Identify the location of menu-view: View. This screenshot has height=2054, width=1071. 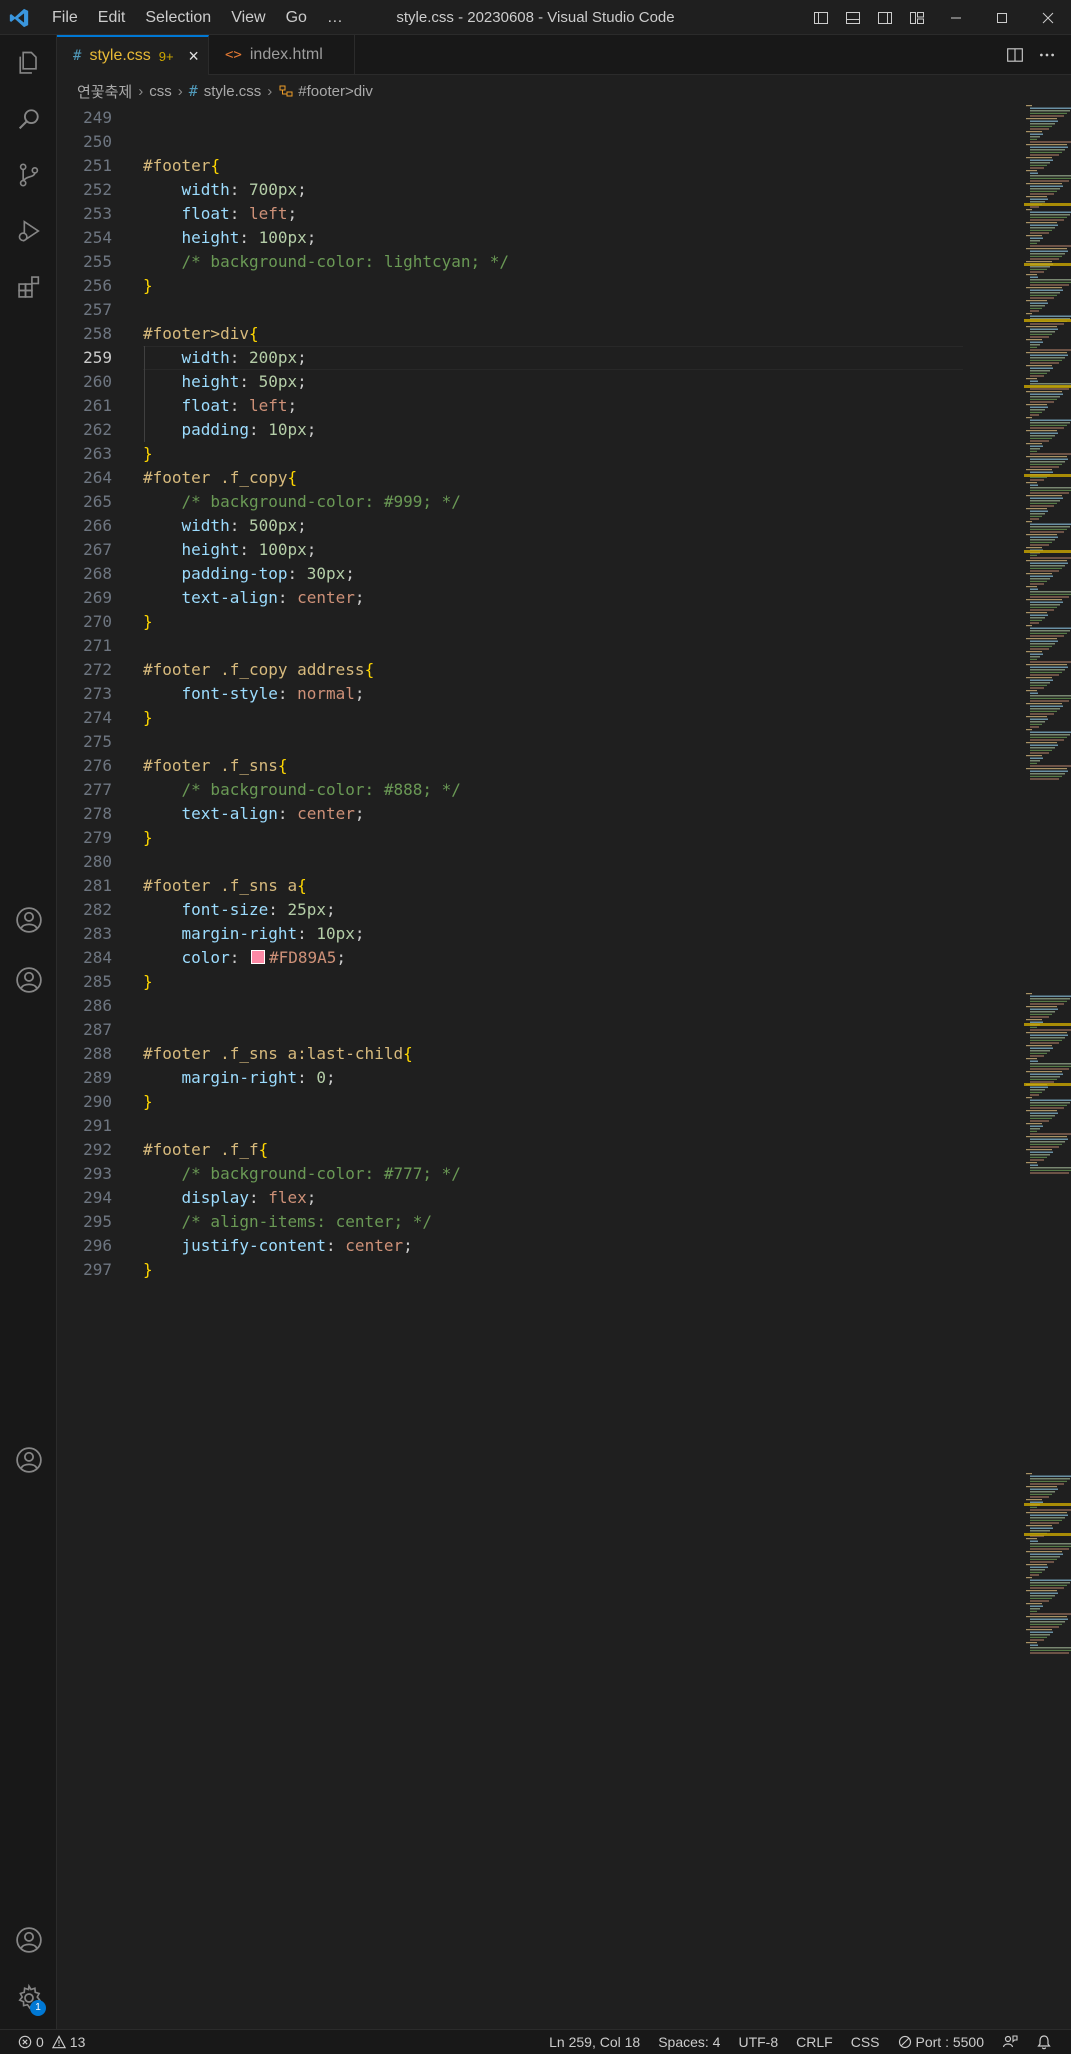
(248, 17).